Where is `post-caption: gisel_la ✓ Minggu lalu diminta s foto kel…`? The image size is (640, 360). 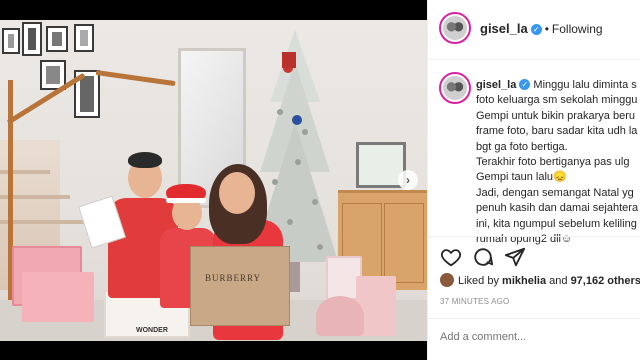 post-caption: gisel_la ✓ Minggu lalu diminta s foto kel… is located at coordinates (558, 162).